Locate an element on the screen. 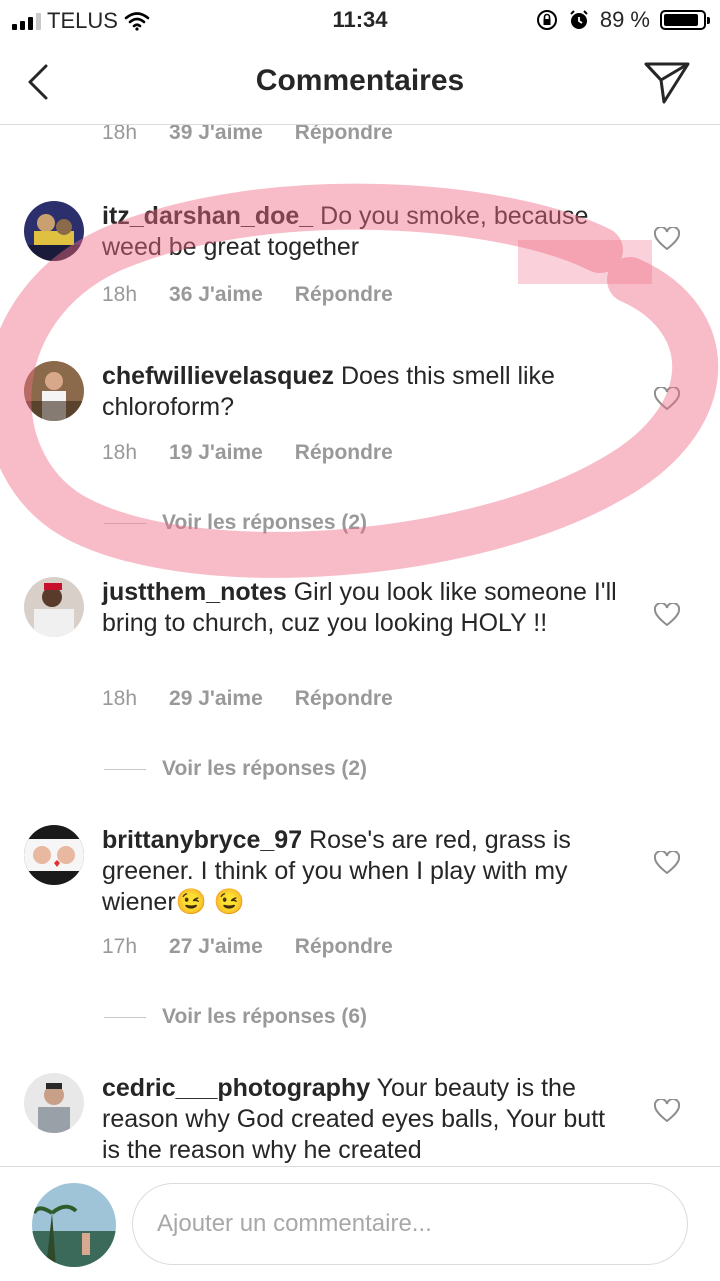 The width and height of the screenshot is (720, 1281). comment-time: 17h is located at coordinates (120, 946).